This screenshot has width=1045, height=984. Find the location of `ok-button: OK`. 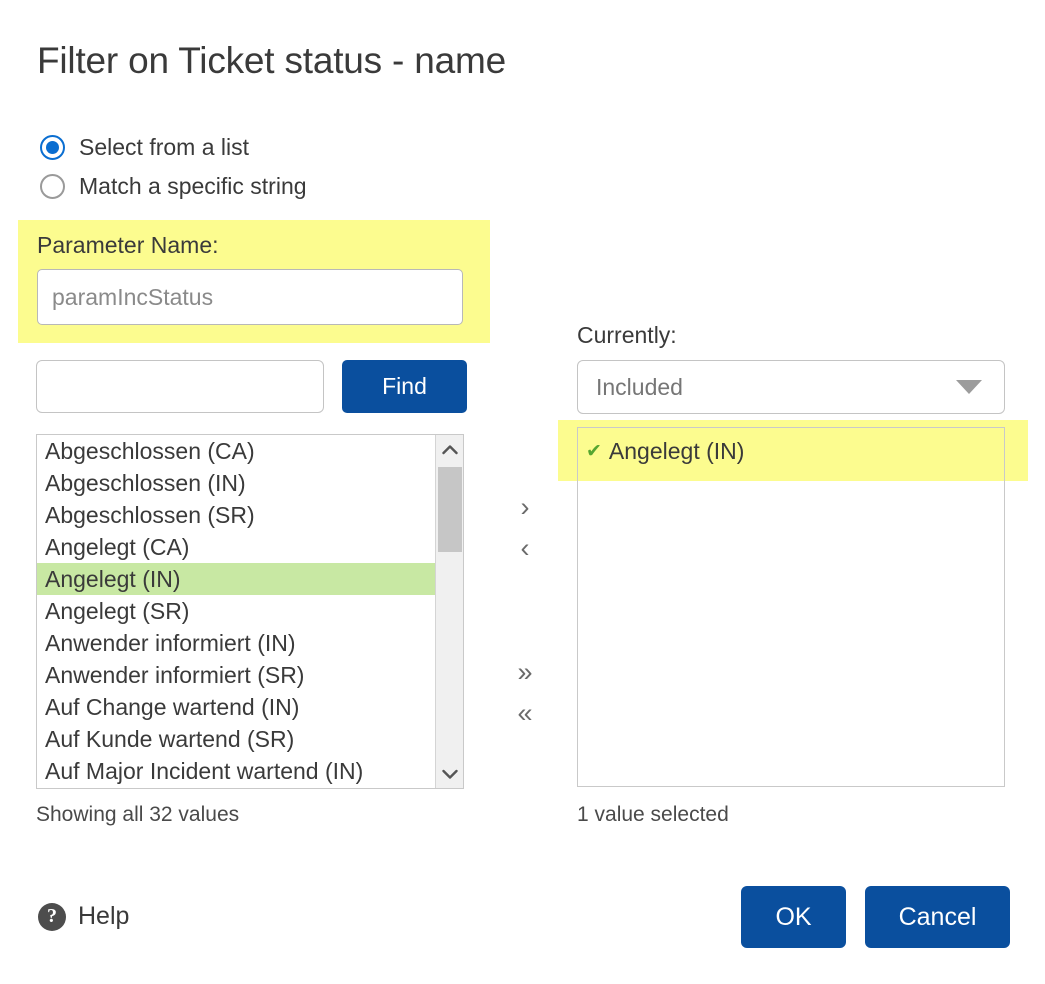

ok-button: OK is located at coordinates (793, 917).